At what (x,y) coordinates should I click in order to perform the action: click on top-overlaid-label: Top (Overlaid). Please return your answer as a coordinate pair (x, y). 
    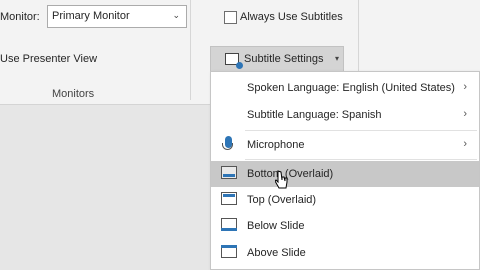
    Looking at the image, I should click on (282, 200).